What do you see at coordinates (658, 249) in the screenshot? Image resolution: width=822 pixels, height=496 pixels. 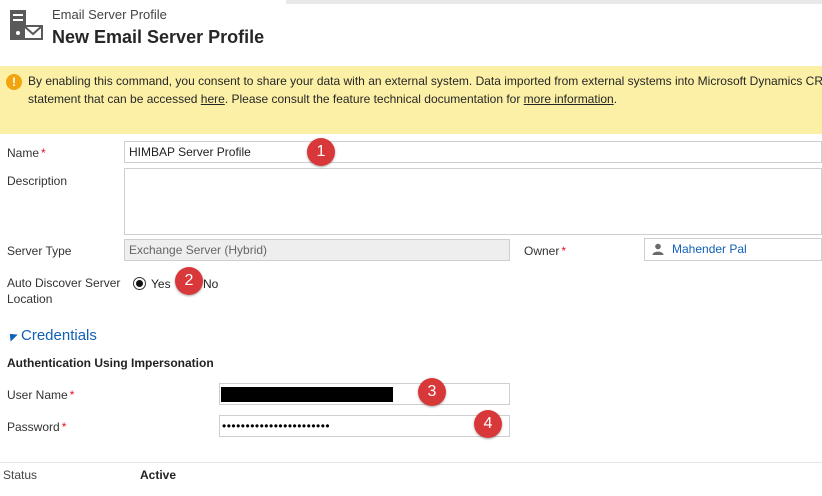 I see `user-icon` at bounding box center [658, 249].